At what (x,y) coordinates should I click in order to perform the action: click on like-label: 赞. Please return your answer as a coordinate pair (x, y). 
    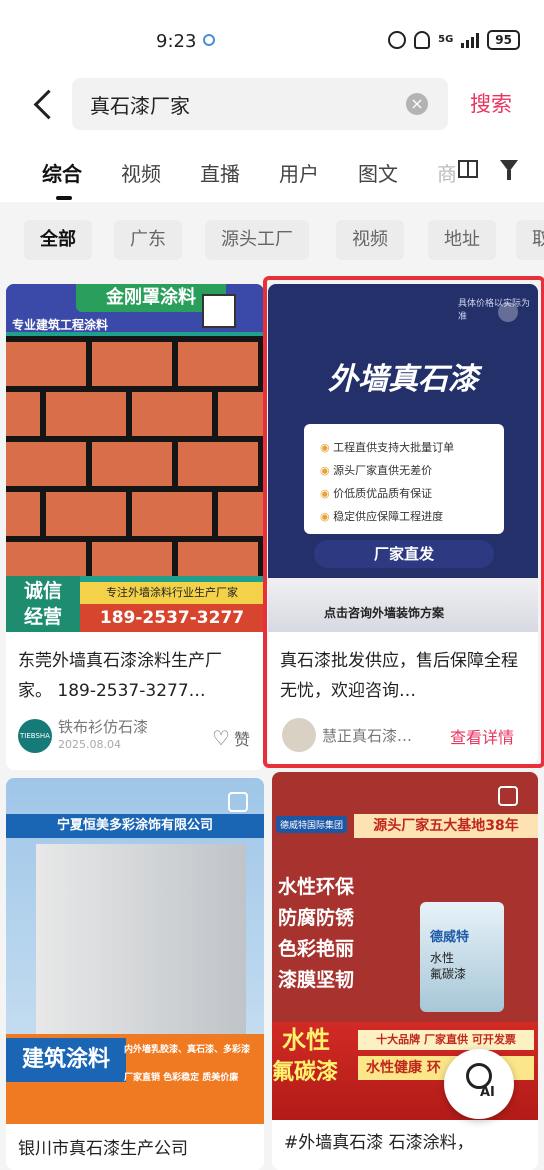
    Looking at the image, I should click on (241, 739).